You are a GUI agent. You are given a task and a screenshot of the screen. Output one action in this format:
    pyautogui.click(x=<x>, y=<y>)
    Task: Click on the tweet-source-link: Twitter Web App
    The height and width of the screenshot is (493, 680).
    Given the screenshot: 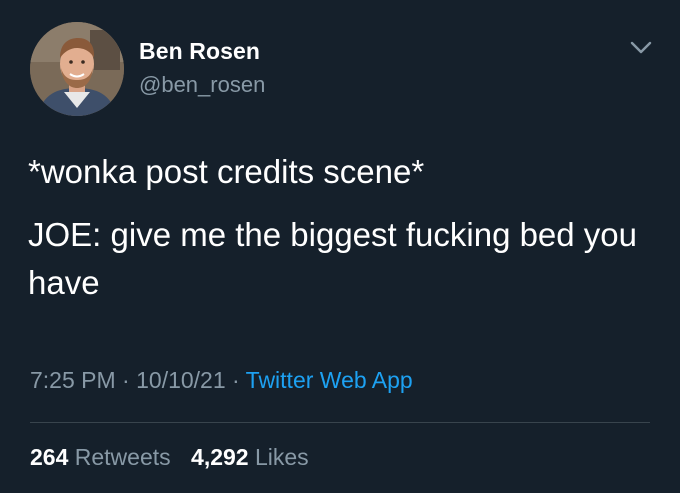 What is the action you would take?
    pyautogui.click(x=329, y=380)
    